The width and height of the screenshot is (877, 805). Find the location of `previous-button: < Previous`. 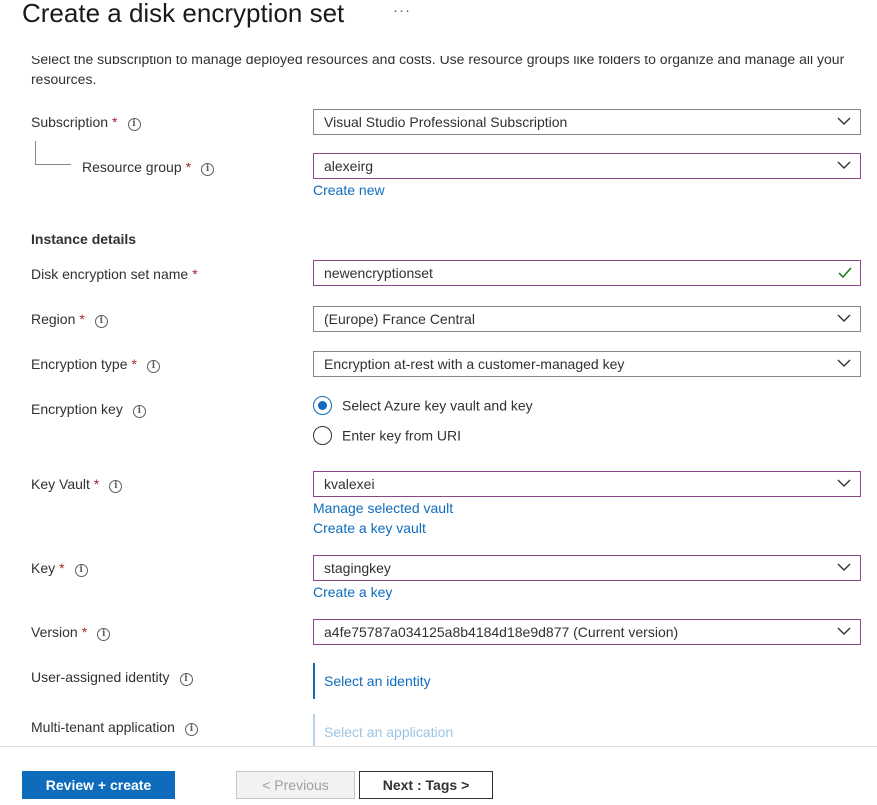

previous-button: < Previous is located at coordinates (295, 785).